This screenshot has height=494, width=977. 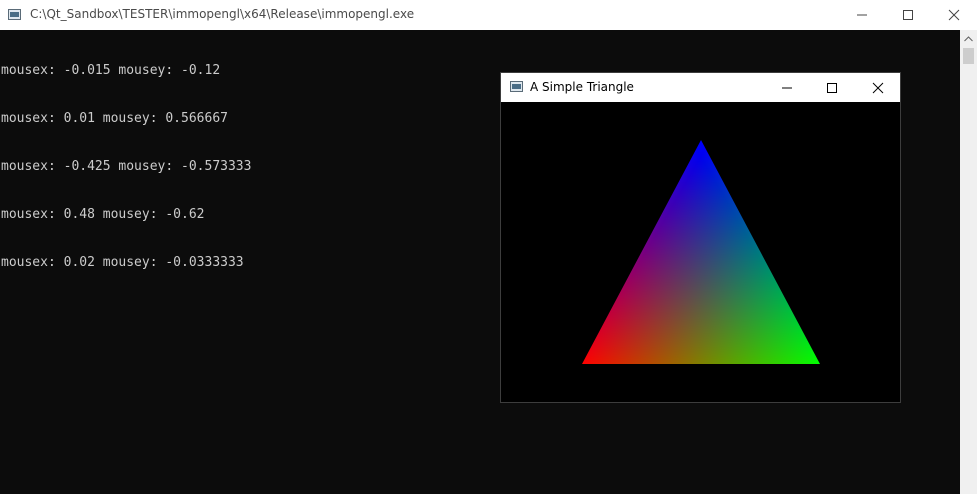 What do you see at coordinates (122, 262) in the screenshot?
I see `console-line: mousex: 0.02 mousey: -0.0333333` at bounding box center [122, 262].